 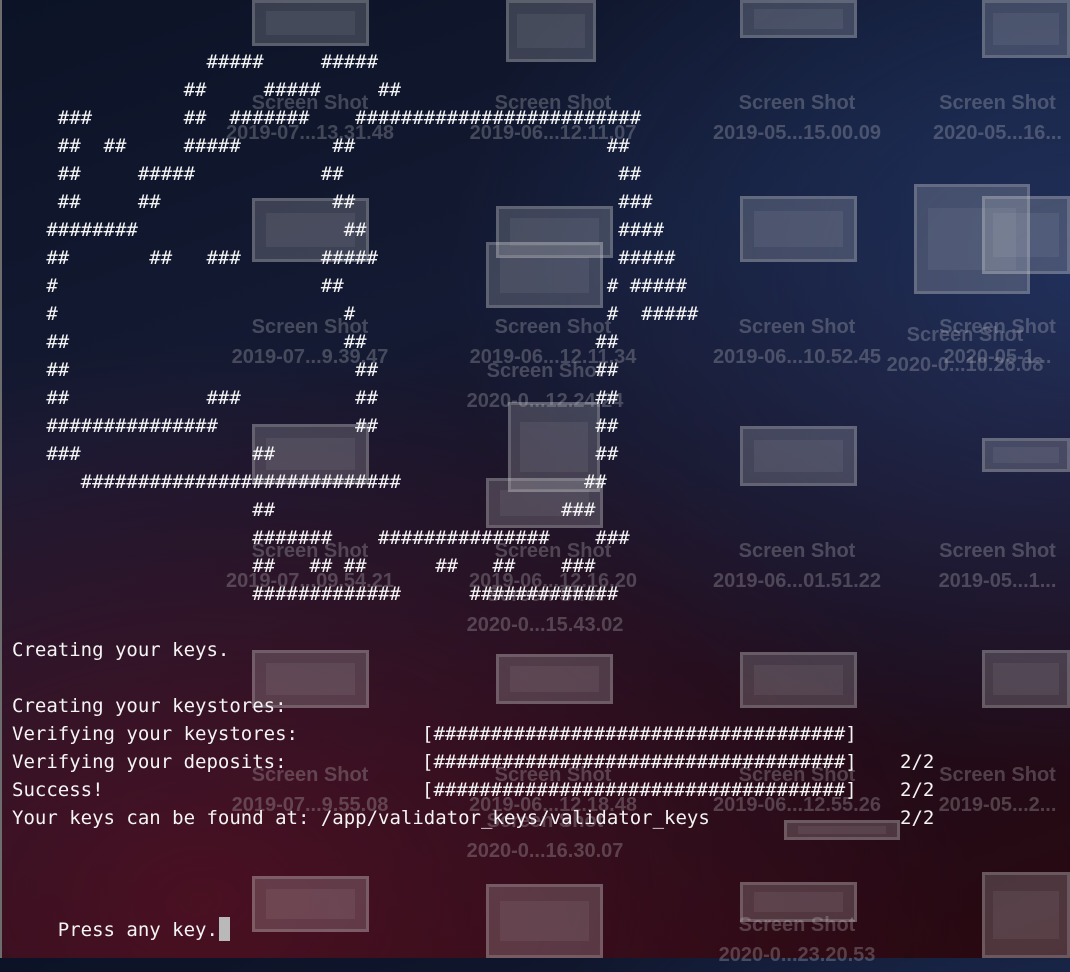 I want to click on press-any-key-text: Press any key., so click(x=137, y=930).